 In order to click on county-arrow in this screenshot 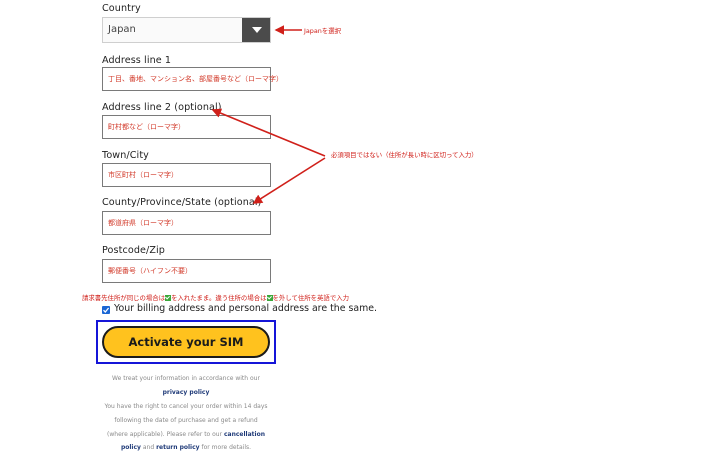, I will do `click(289, 180)`.